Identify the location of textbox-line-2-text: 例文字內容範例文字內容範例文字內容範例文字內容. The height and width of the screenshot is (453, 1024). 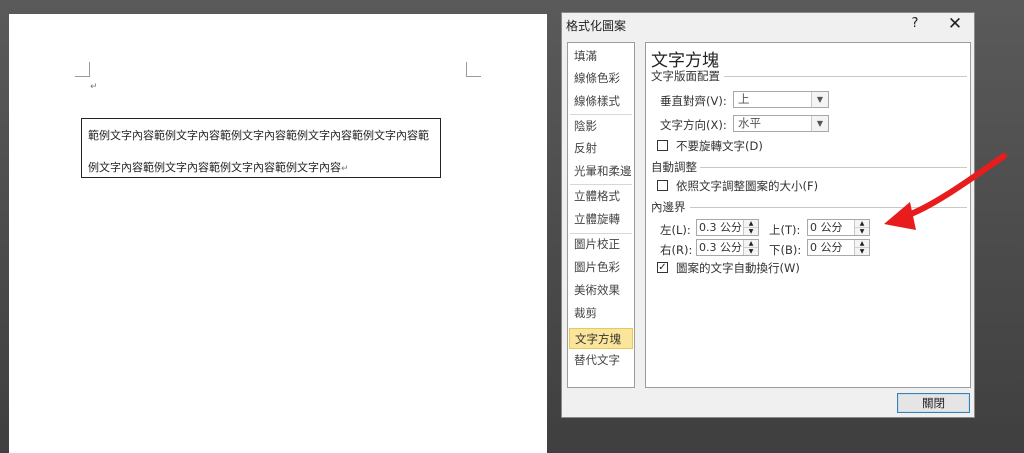
(214, 167).